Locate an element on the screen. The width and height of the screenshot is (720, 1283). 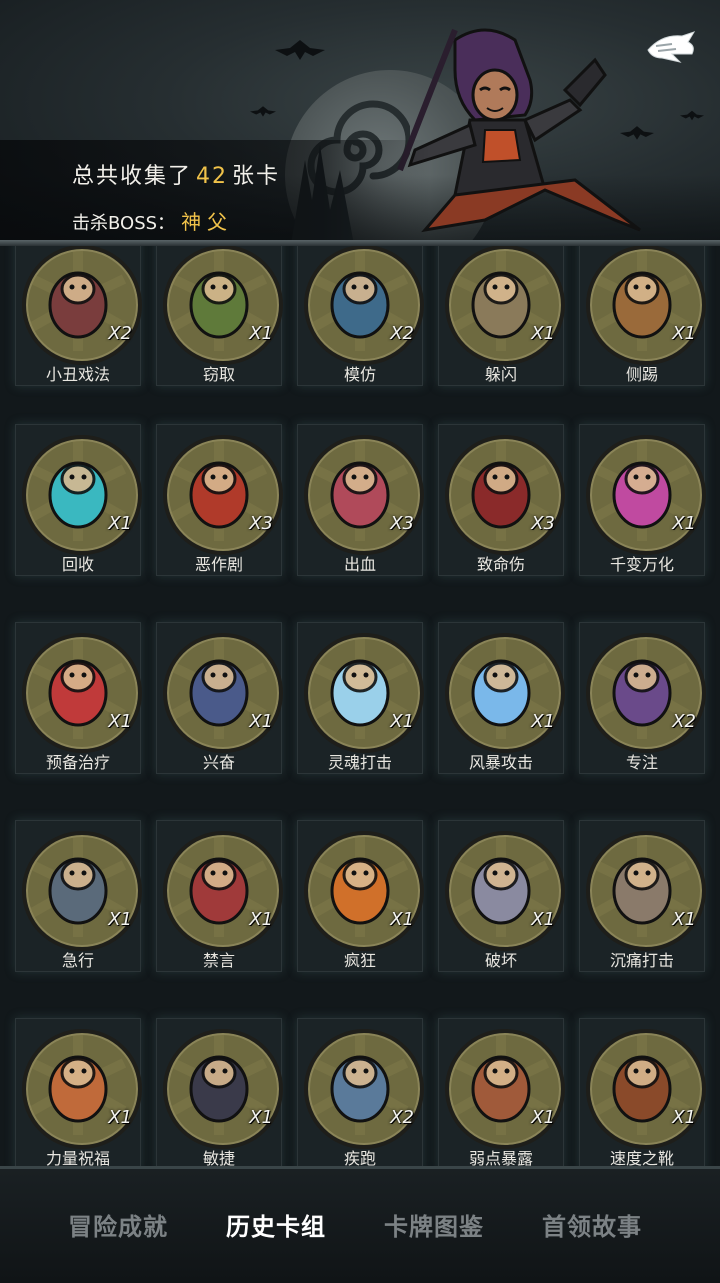
card-tile: X1 兴奋 is located at coordinates (219, 698).